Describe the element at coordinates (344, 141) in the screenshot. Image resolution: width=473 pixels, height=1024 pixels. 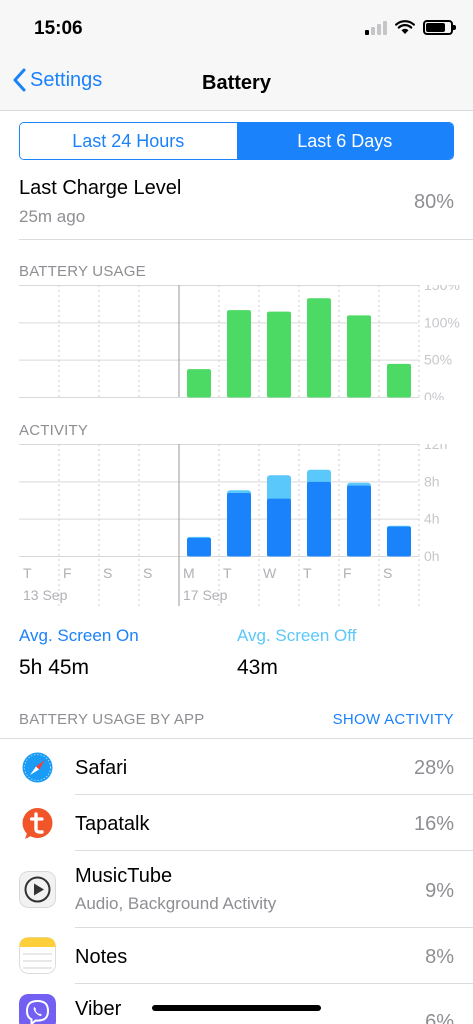
I see `segment-last-6-days: Last 6 Days` at that location.